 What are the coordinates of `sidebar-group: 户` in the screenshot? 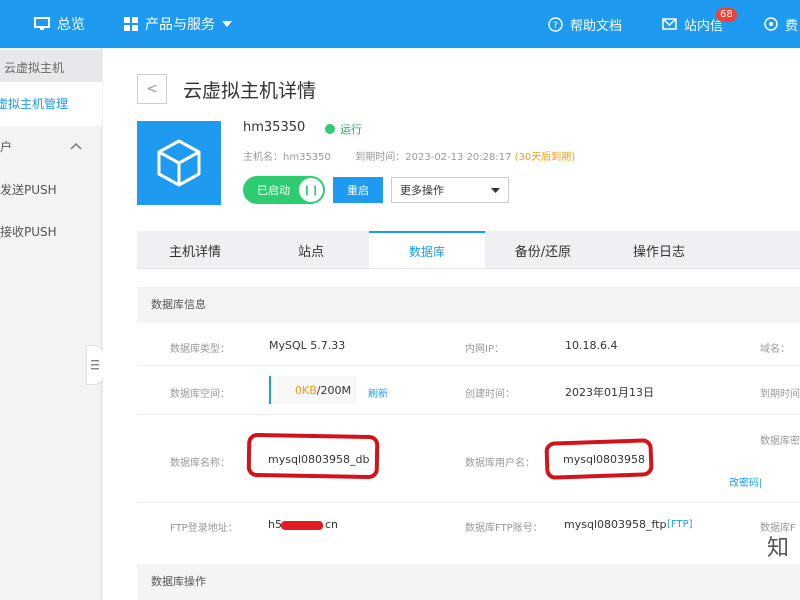 It's located at (51, 147).